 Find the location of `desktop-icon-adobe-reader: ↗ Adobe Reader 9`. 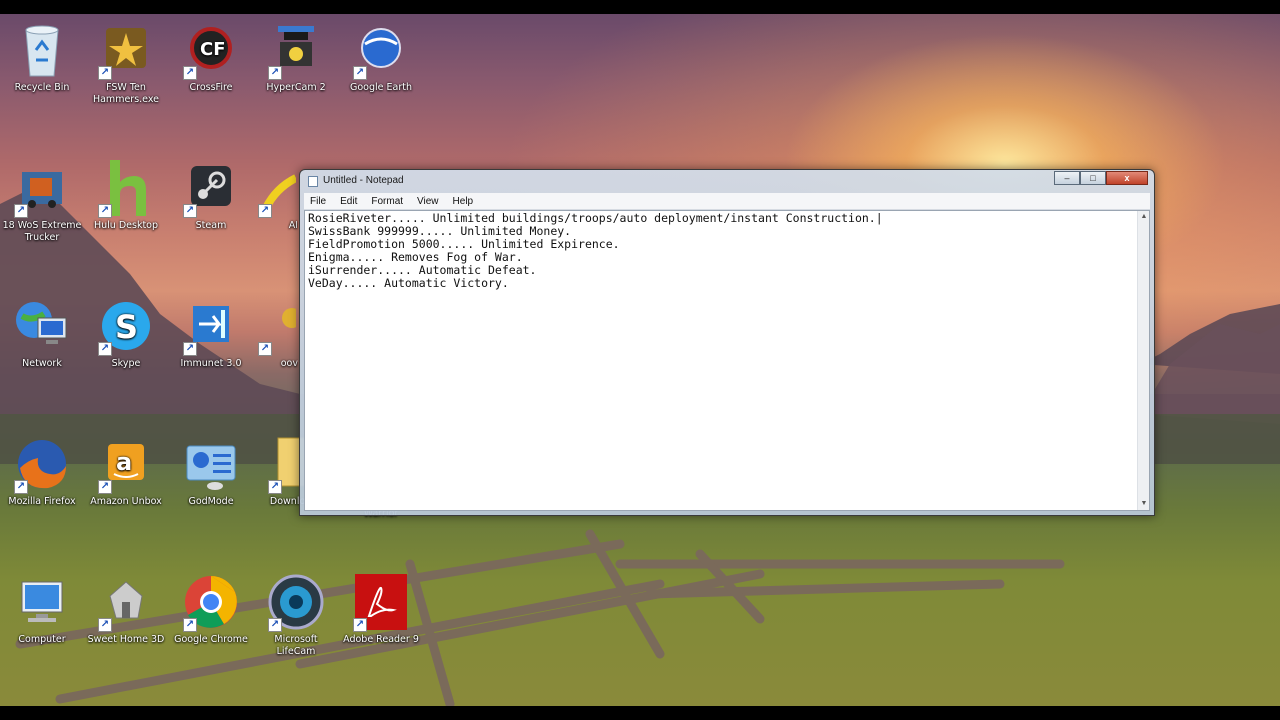

desktop-icon-adobe-reader: ↗ Adobe Reader 9 is located at coordinates (381, 609).